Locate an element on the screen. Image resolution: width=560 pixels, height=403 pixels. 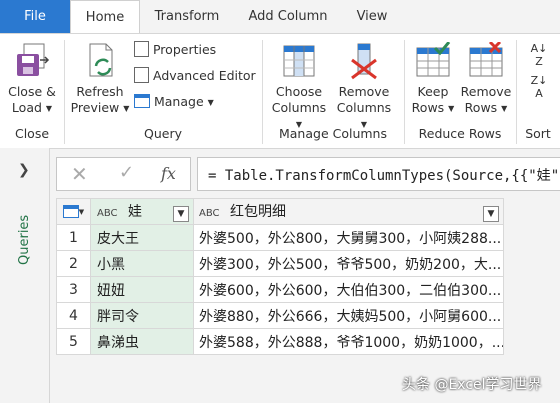
queries-pane-label: Queries is located at coordinates (24, 240).